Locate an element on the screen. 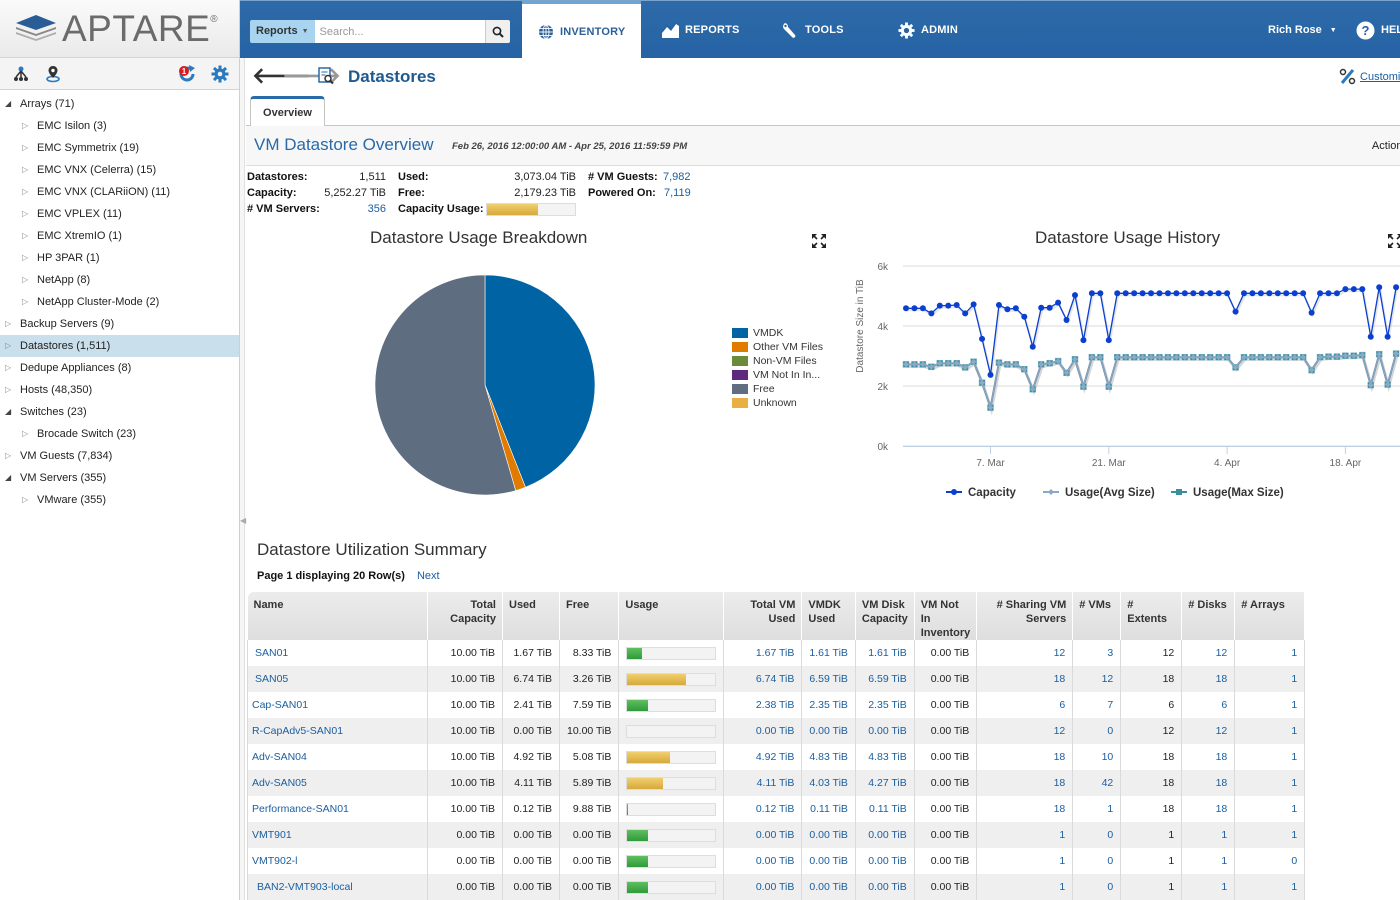 The width and height of the screenshot is (1400, 900). cell-vms: 3 is located at coordinates (1097, 653).